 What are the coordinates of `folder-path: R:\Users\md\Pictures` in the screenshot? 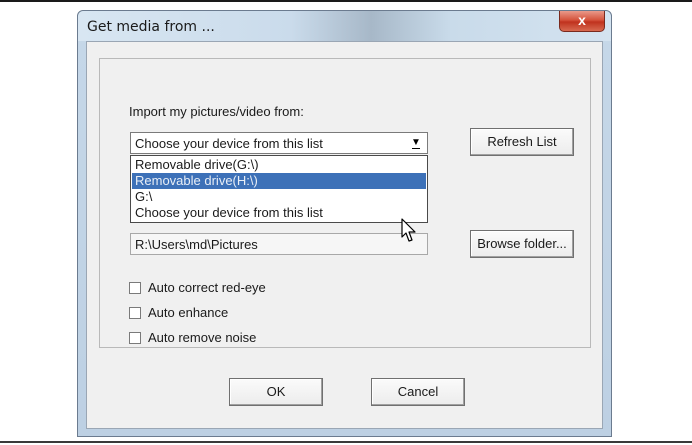 It's located at (196, 244).